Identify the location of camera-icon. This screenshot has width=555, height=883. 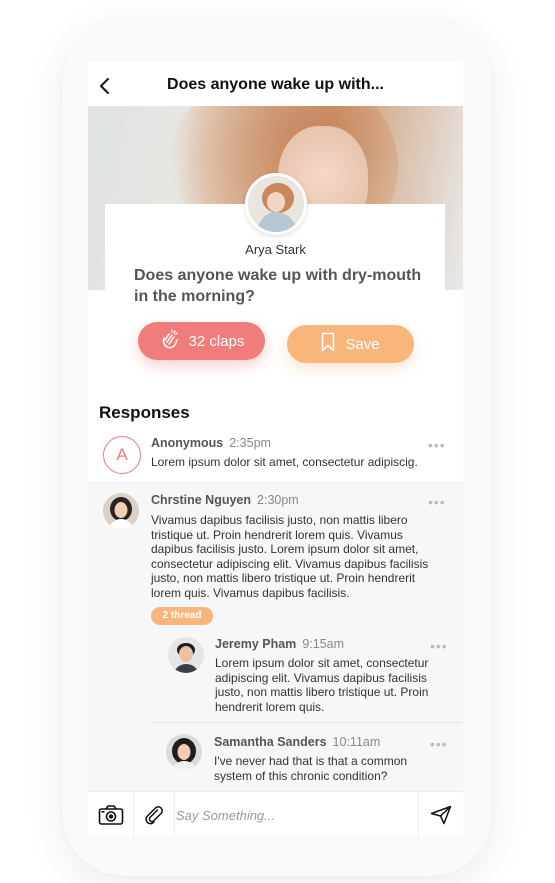
(110, 814).